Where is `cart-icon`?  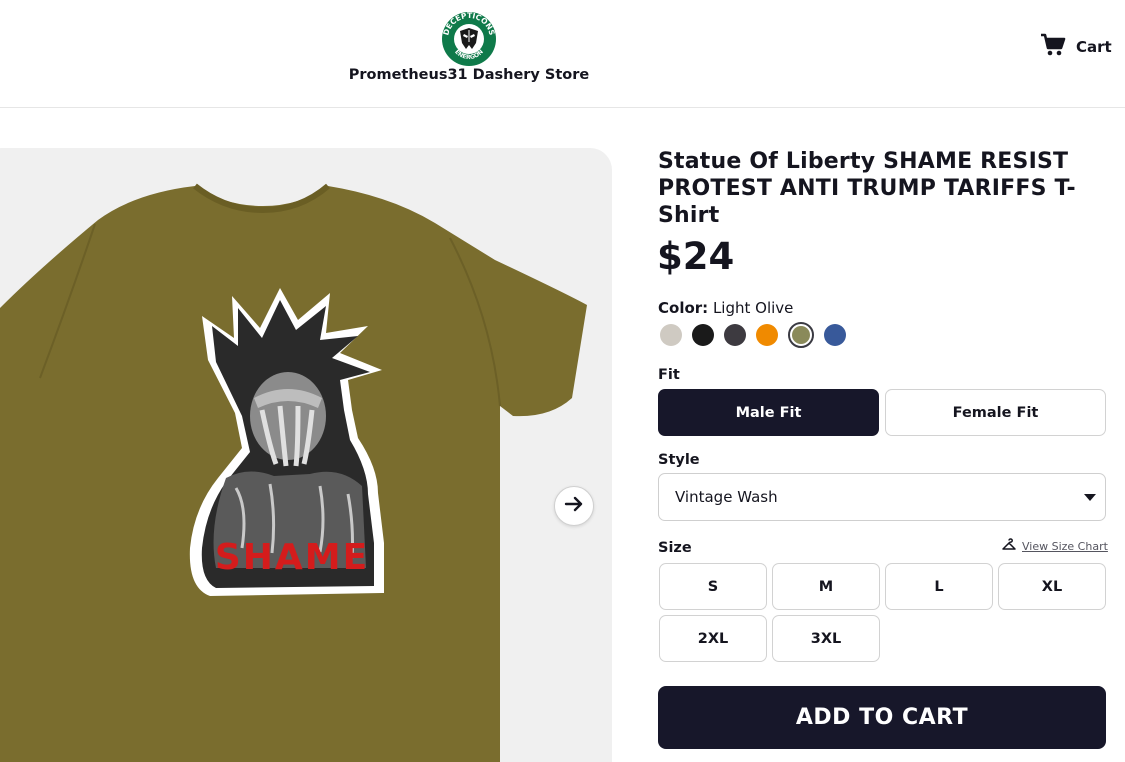
cart-icon is located at coordinates (1053, 47).